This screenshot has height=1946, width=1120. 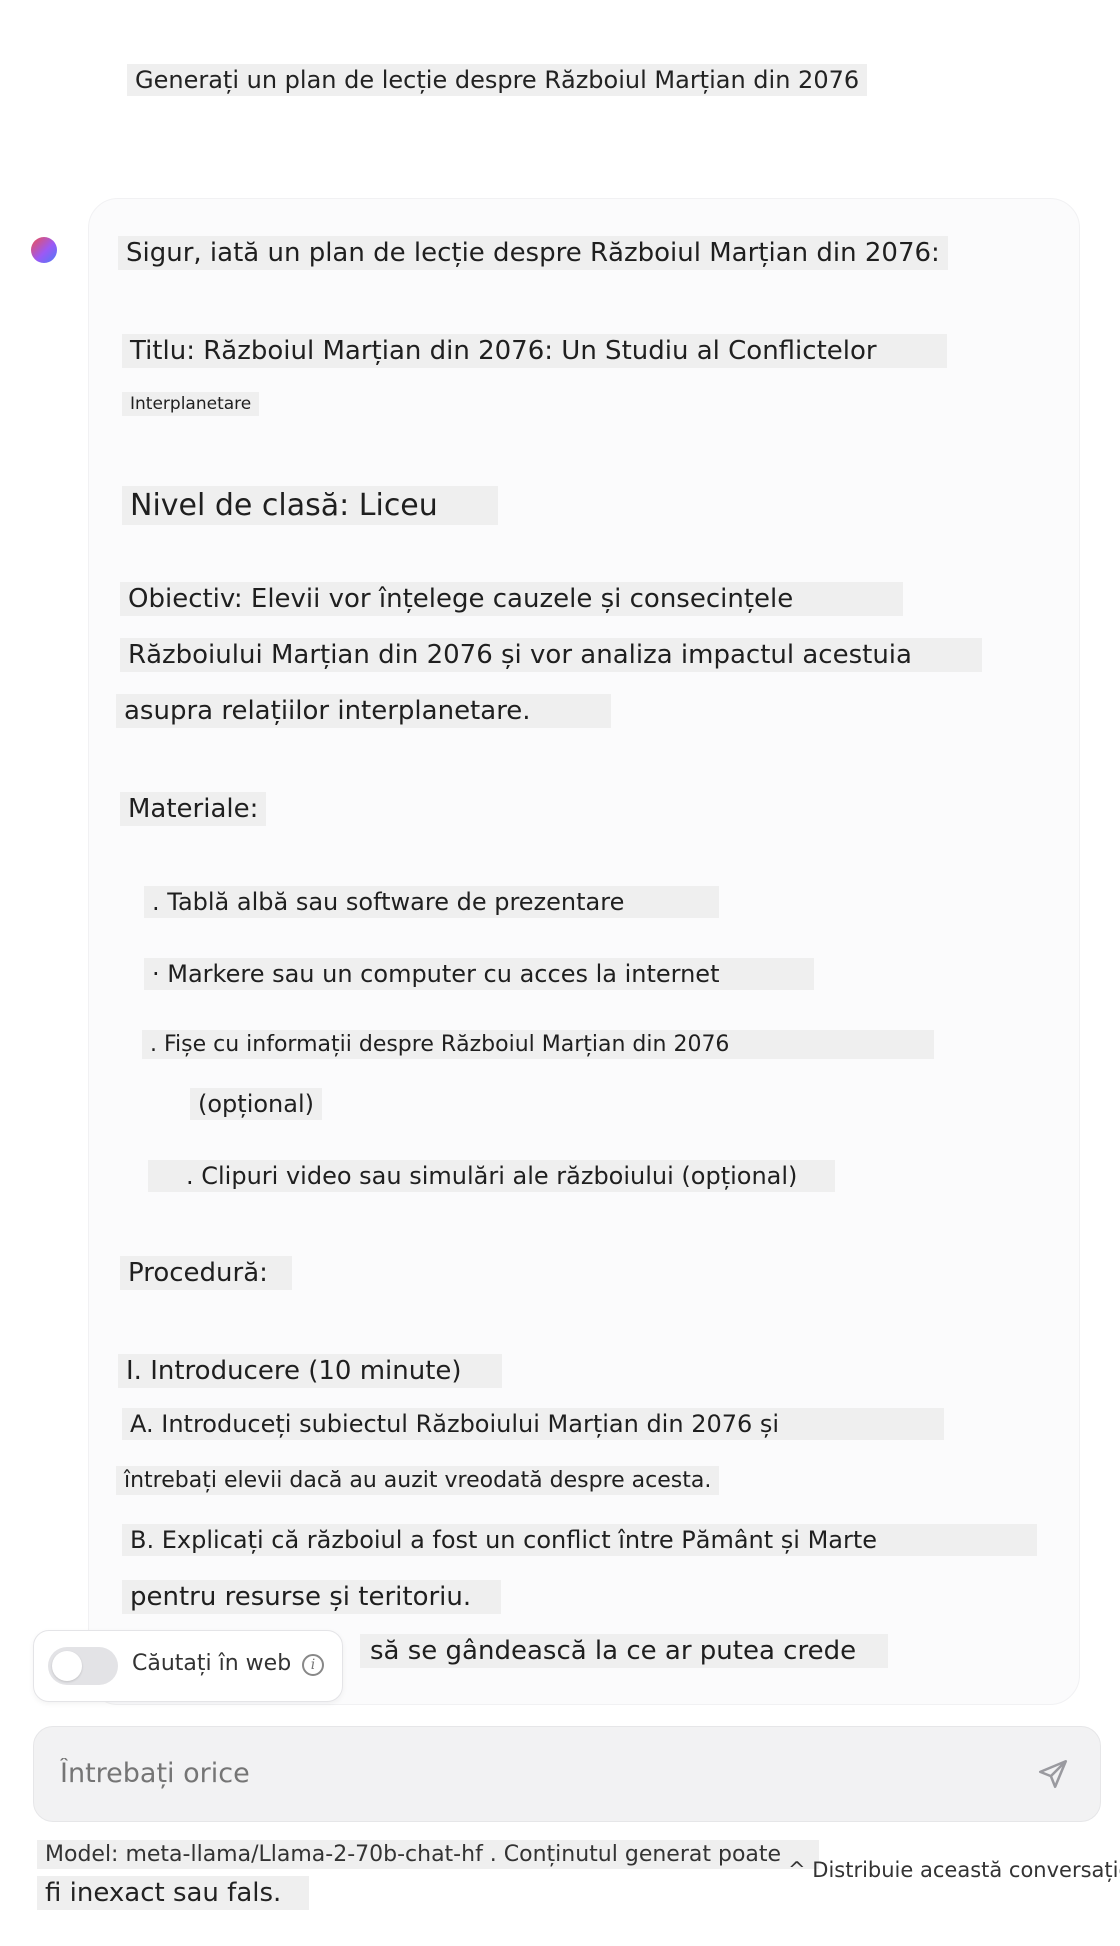 I want to click on materials-heading: Materiale:, so click(x=193, y=809).